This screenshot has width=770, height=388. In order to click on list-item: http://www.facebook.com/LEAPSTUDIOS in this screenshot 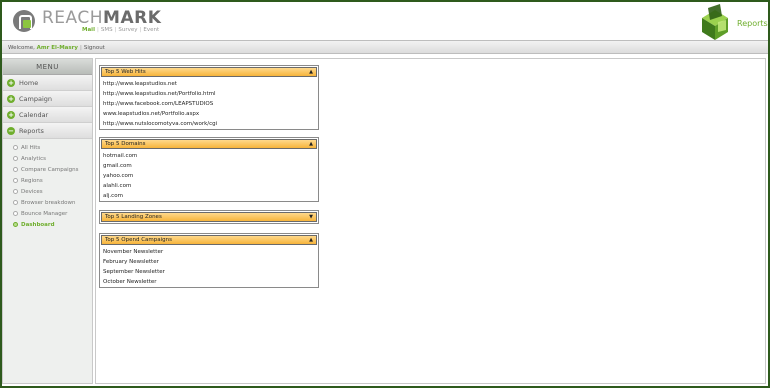, I will do `click(158, 104)`.